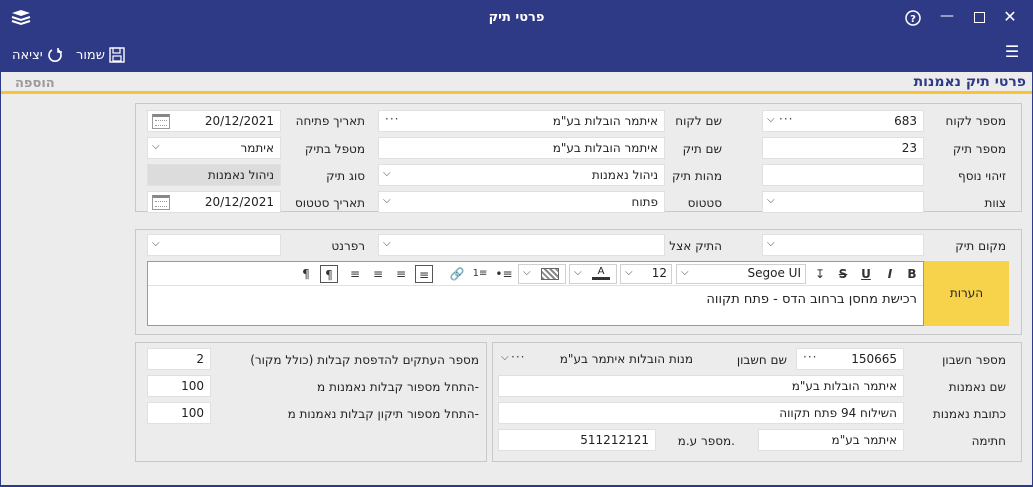 The height and width of the screenshot is (487, 1033). What do you see at coordinates (947, 16) in the screenshot?
I see `minimize-icon: —` at bounding box center [947, 16].